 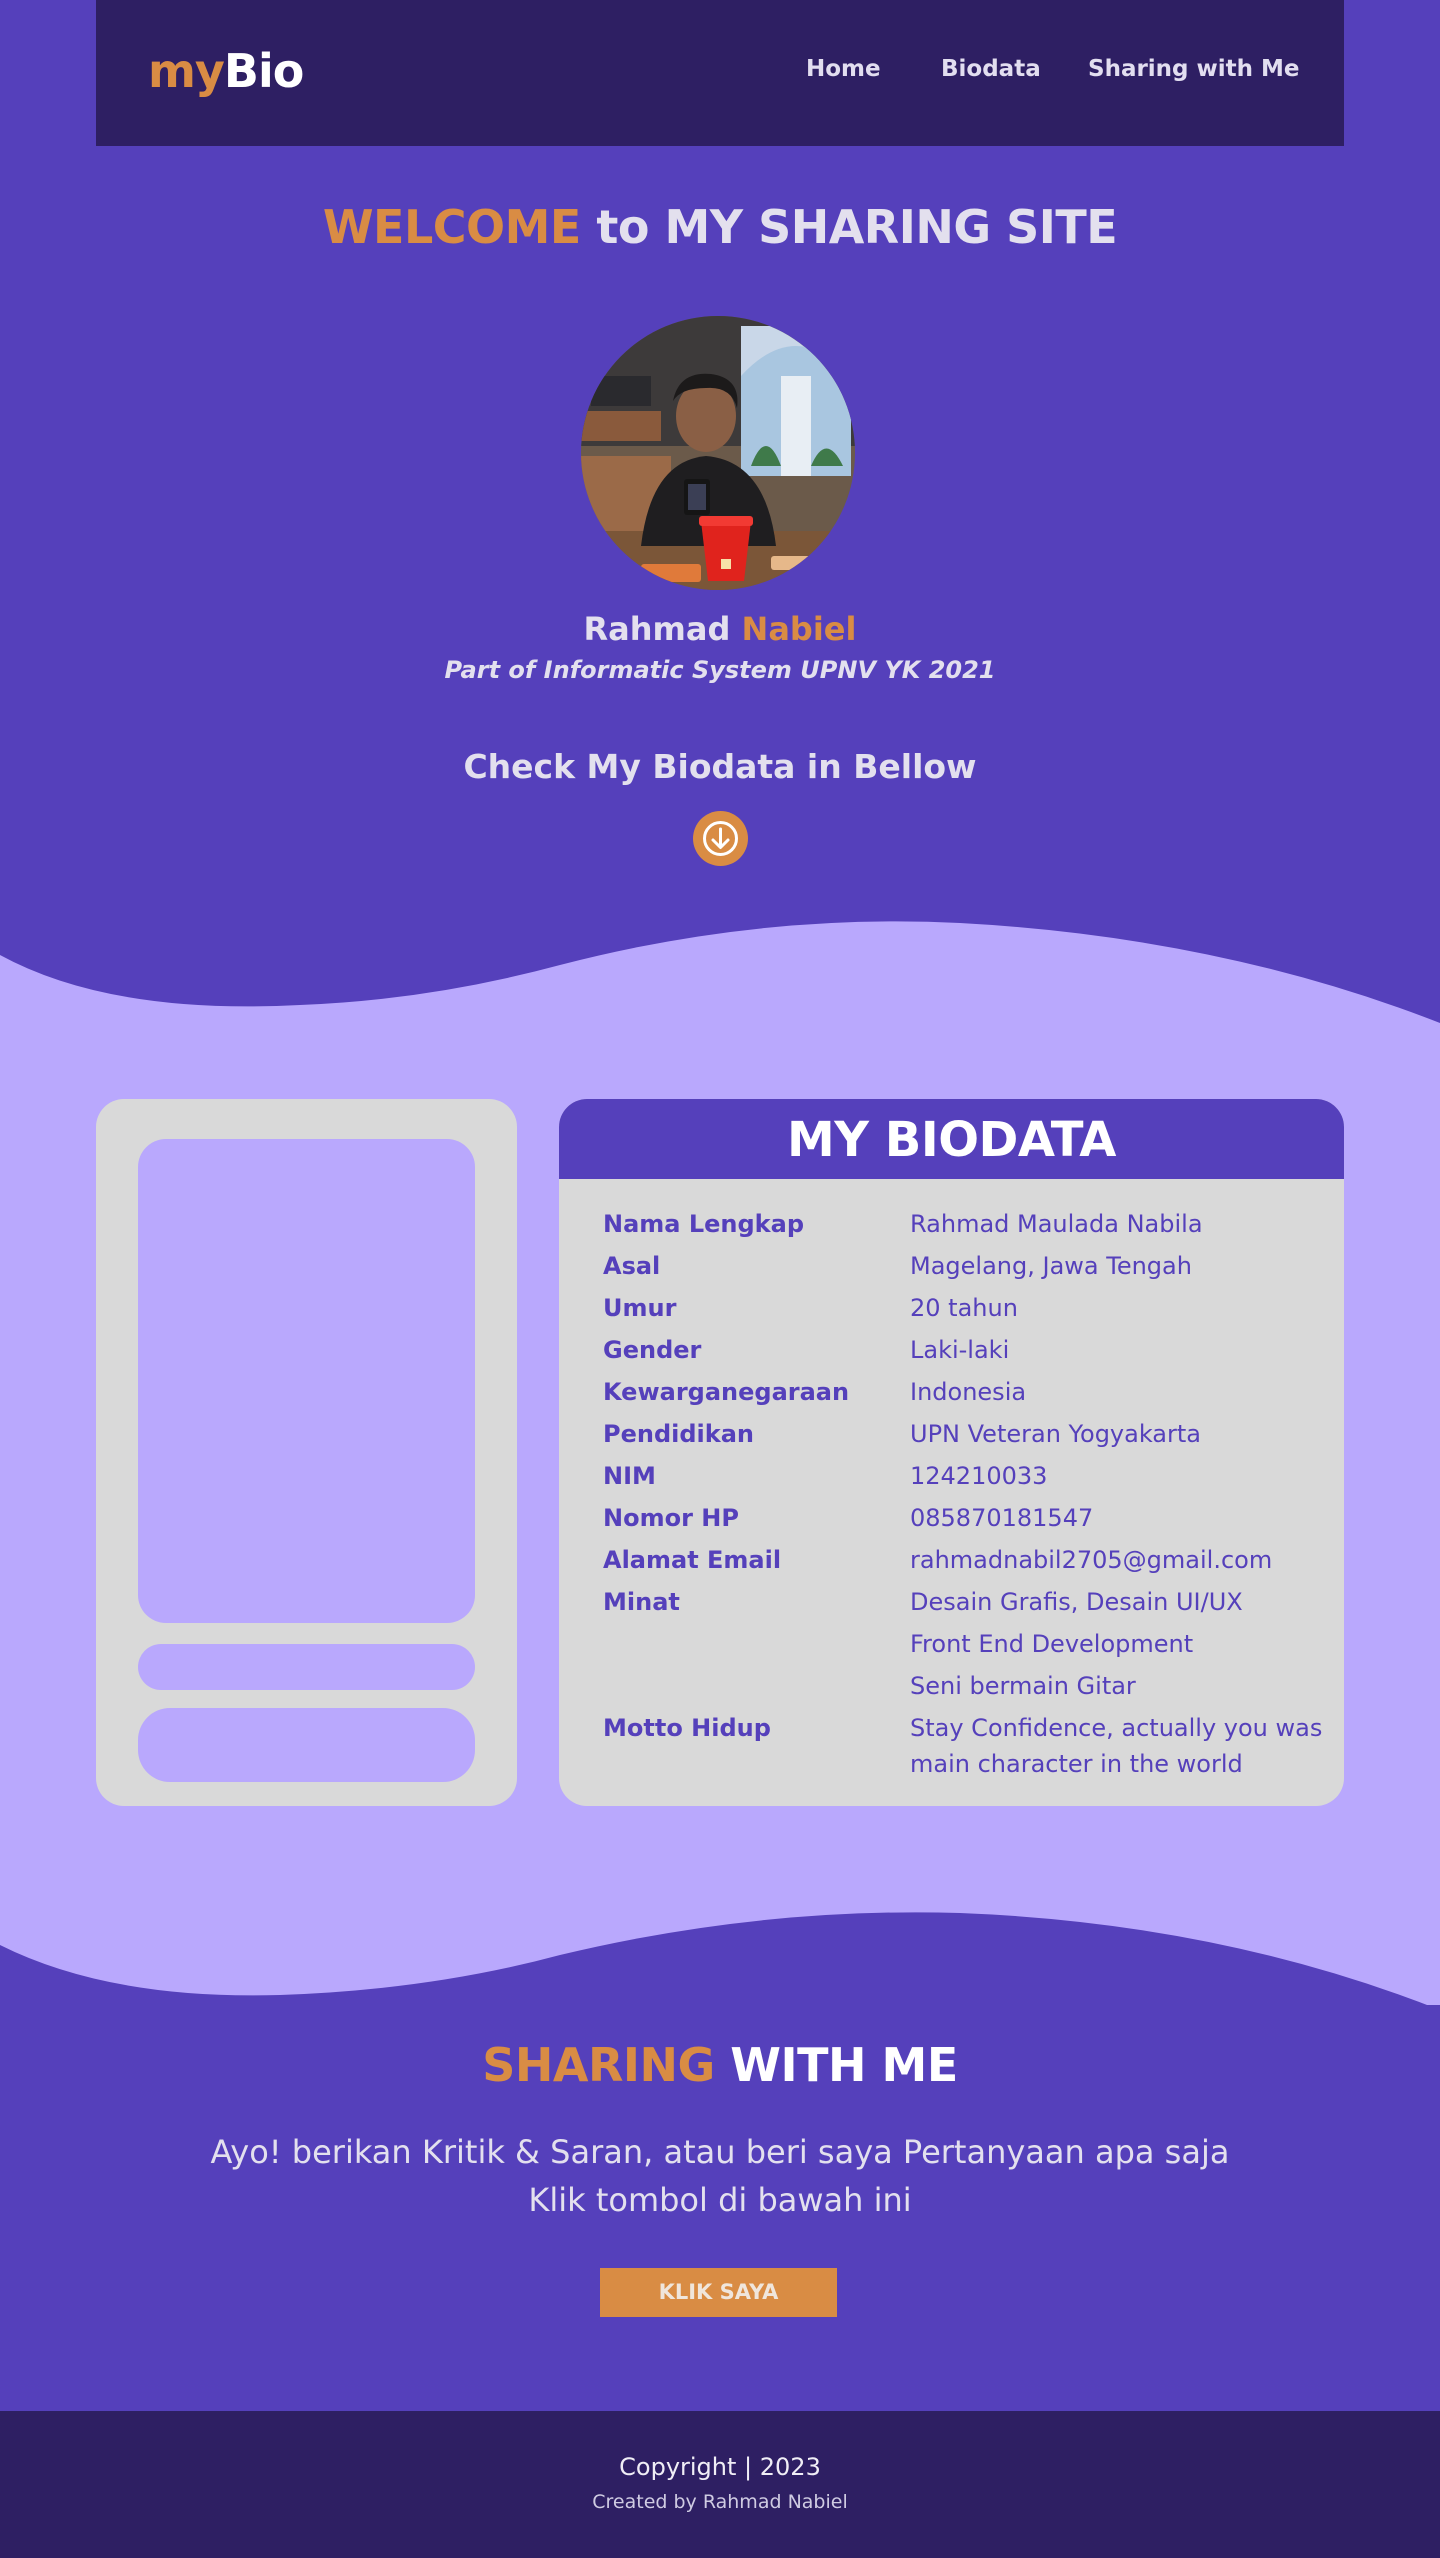 I want to click on biodata-row: Nama Lengkap Rahmad Maulada Nabila, so click(x=963, y=1224).